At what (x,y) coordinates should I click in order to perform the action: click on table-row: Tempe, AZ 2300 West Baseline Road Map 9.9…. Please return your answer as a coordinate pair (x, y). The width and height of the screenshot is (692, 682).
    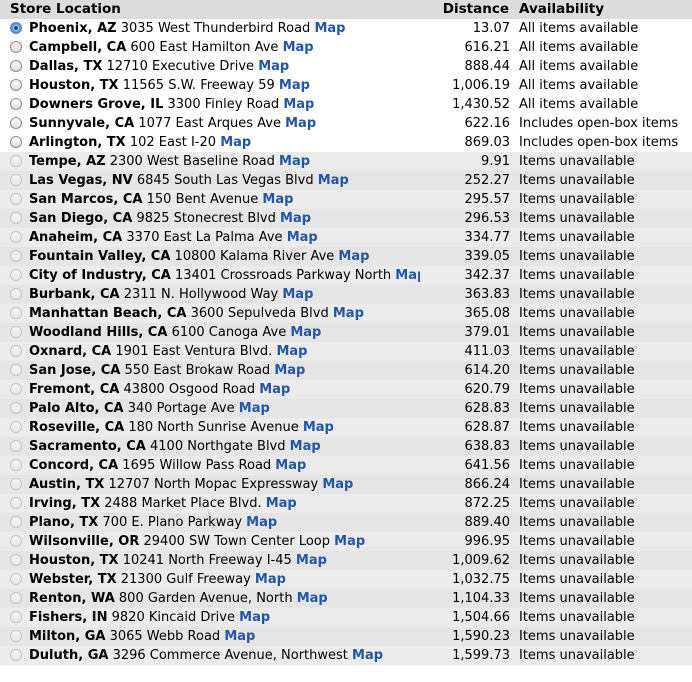
    Looking at the image, I should click on (346, 161).